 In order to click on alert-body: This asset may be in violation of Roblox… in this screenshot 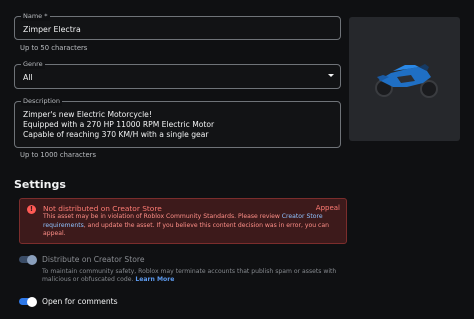, I will do `click(188, 226)`.